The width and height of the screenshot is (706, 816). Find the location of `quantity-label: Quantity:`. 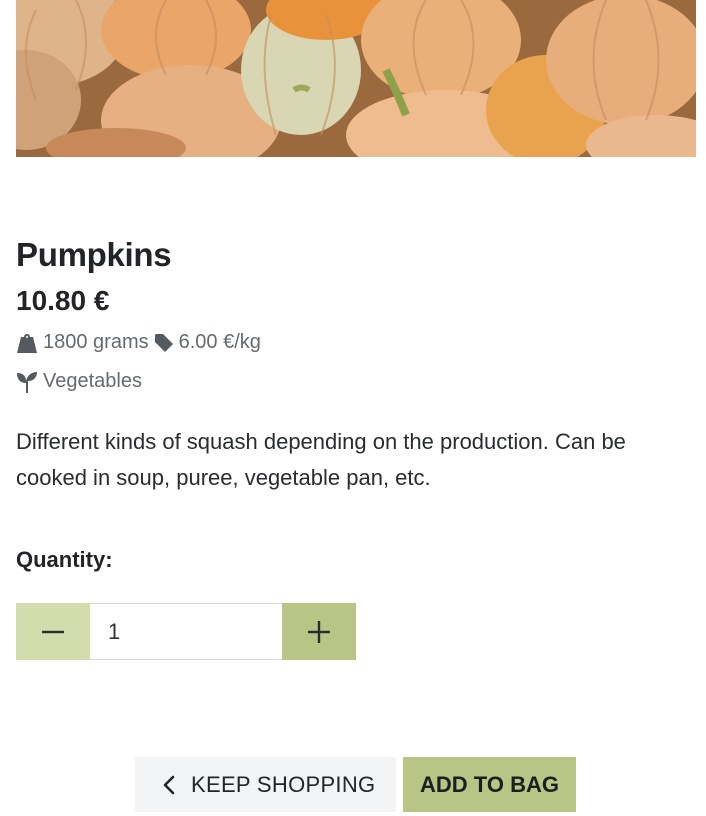

quantity-label: Quantity: is located at coordinates (64, 559).